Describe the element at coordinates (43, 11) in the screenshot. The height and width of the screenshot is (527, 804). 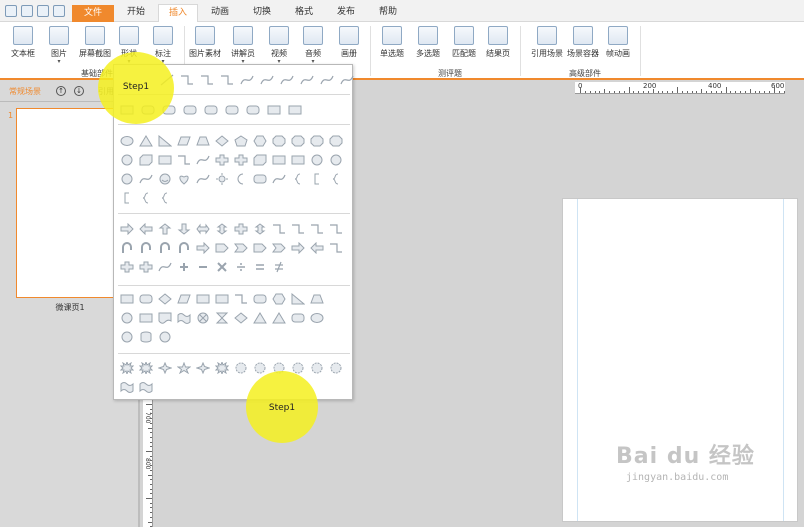
I see `preview-icon` at that location.